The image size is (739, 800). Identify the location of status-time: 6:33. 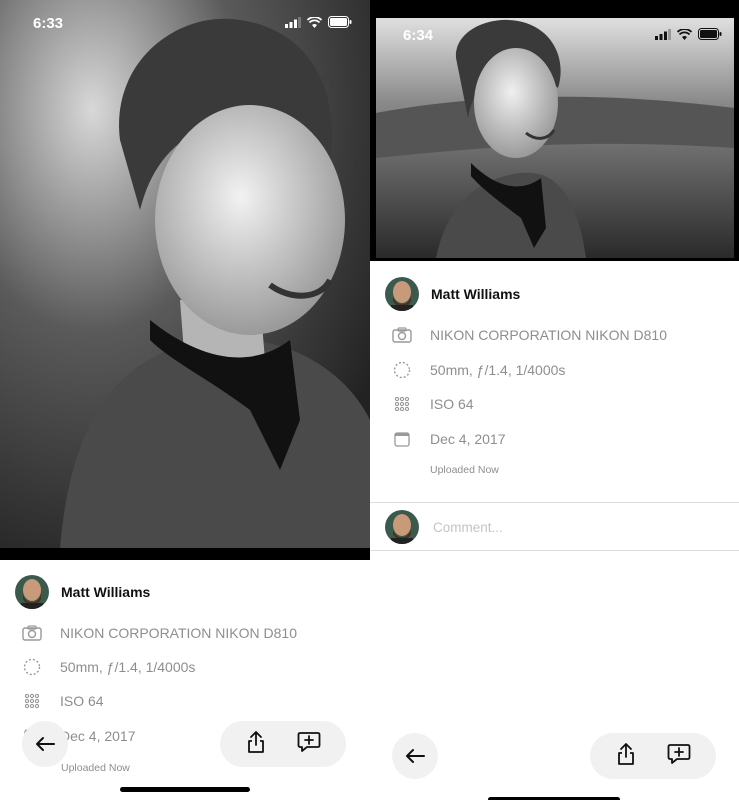
(48, 23).